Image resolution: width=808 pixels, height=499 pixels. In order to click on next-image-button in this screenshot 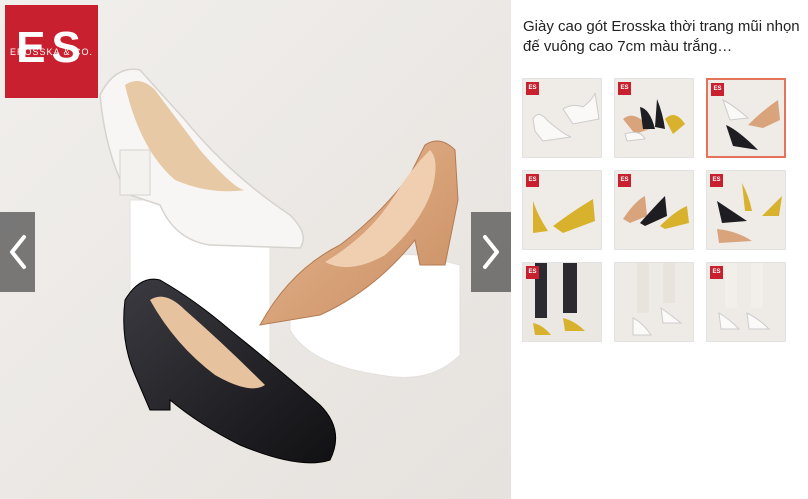, I will do `click(491, 252)`.